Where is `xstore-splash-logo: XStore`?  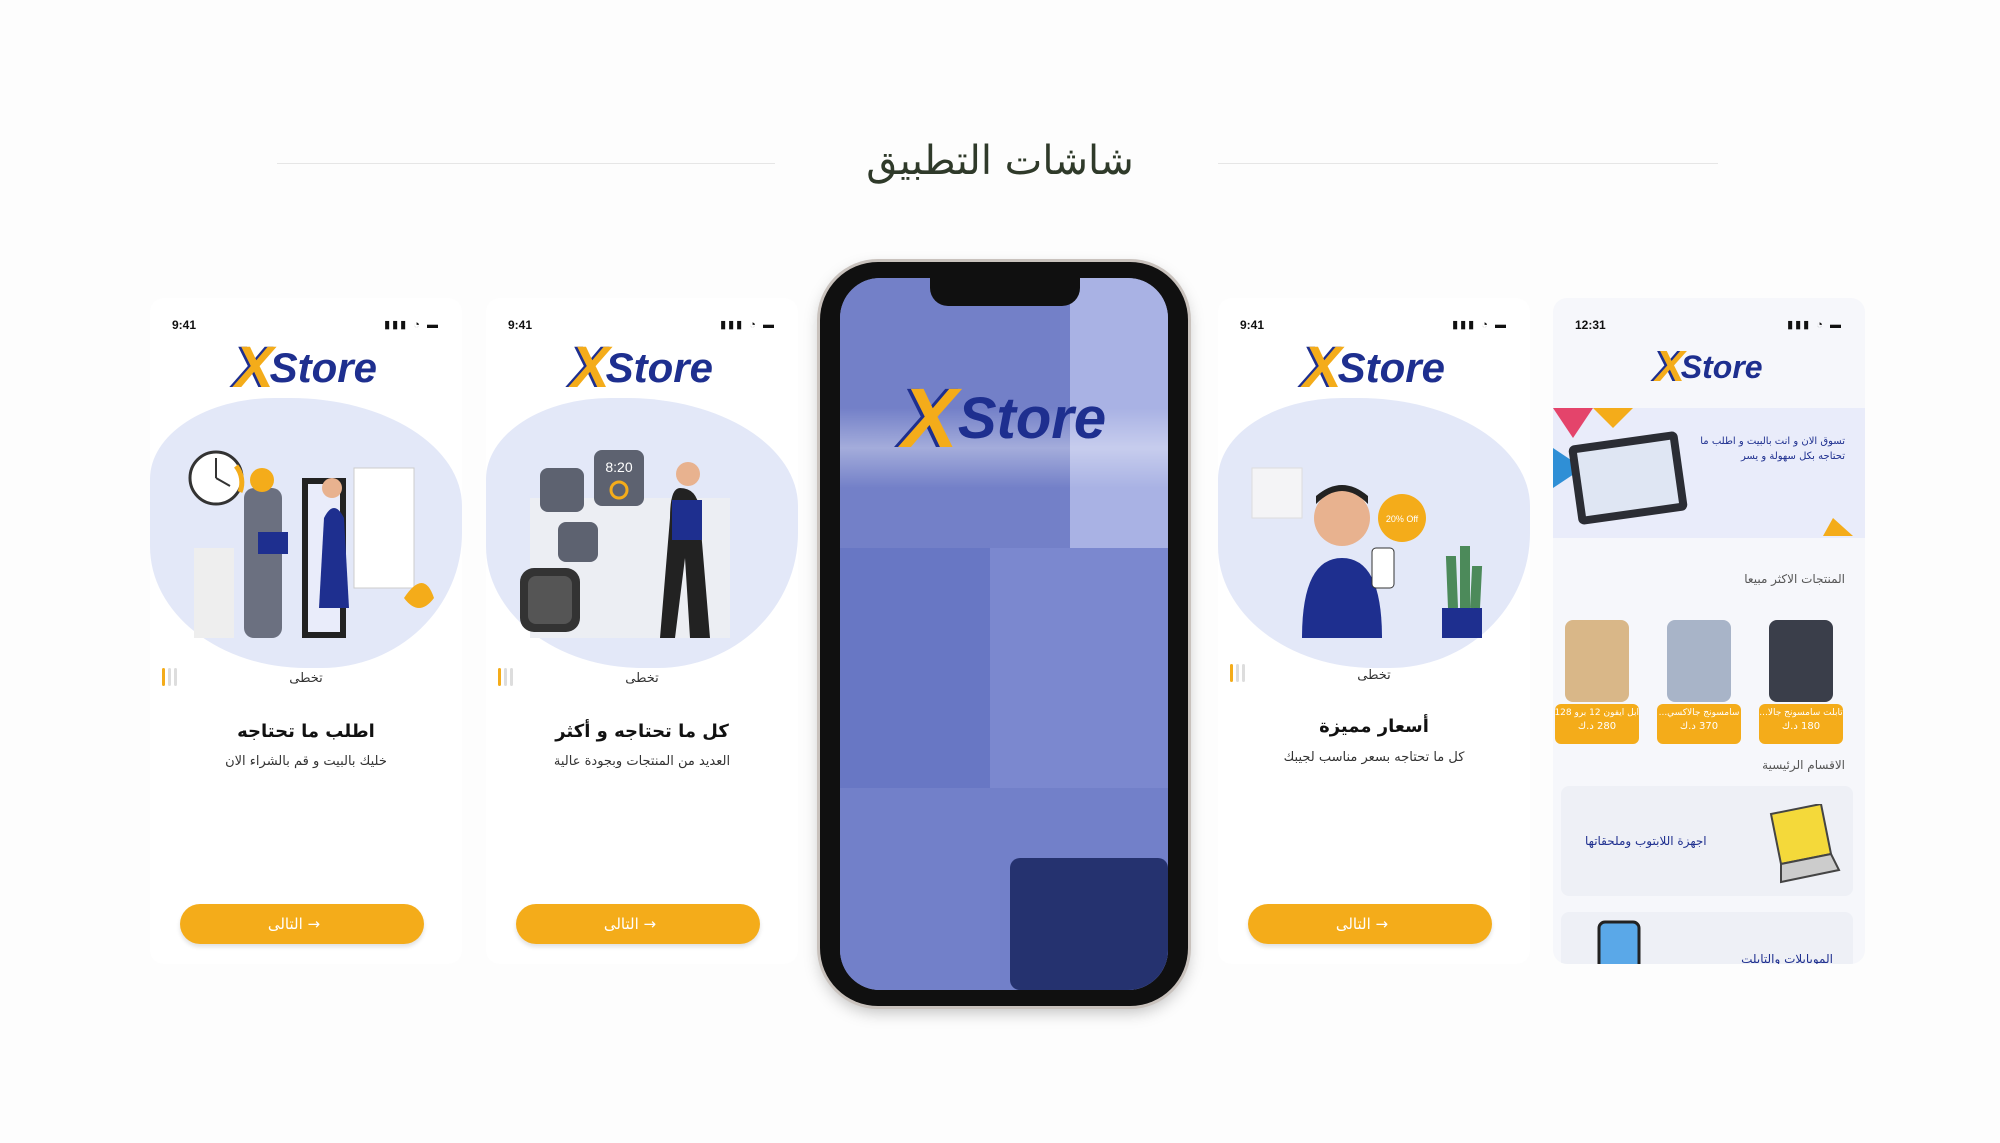 xstore-splash-logo: XStore is located at coordinates (1004, 418).